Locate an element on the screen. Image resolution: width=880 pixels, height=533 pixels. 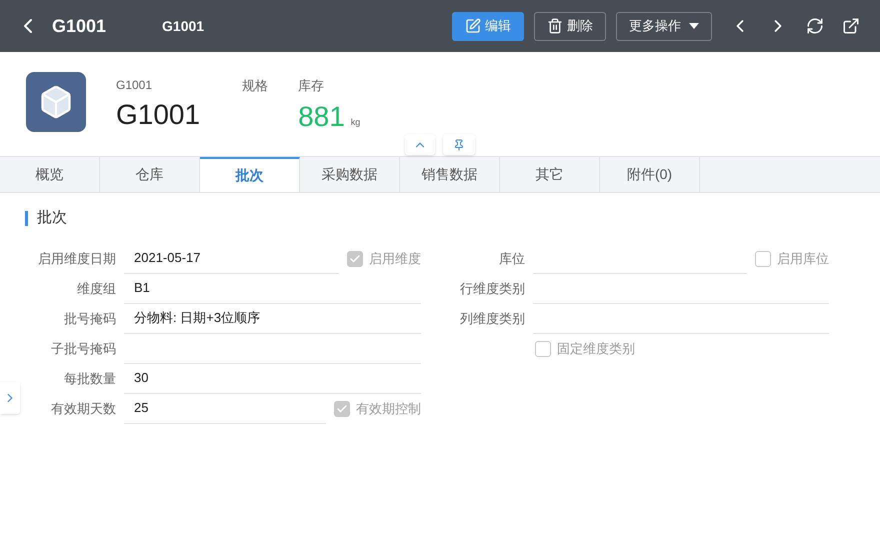
checkbox-label: 有效期控制 is located at coordinates (388, 409).